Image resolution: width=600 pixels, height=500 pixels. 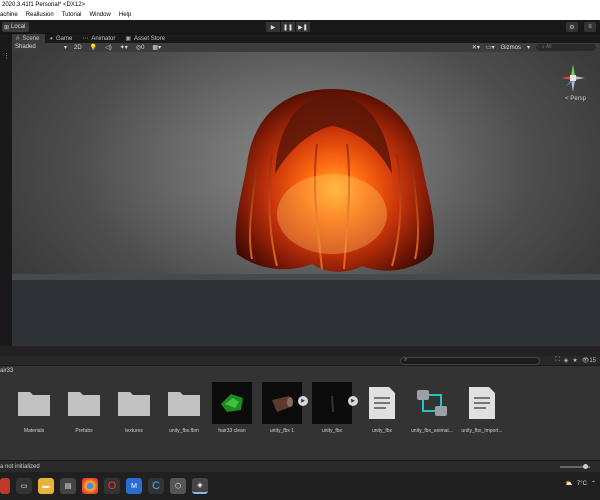 I want to click on files-icon: ▤, so click(x=68, y=486).